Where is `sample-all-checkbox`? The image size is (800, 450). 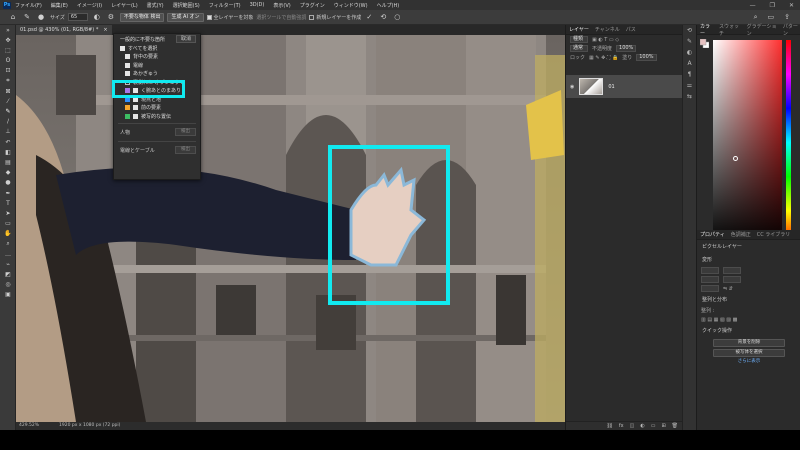 sample-all-checkbox is located at coordinates (209, 17).